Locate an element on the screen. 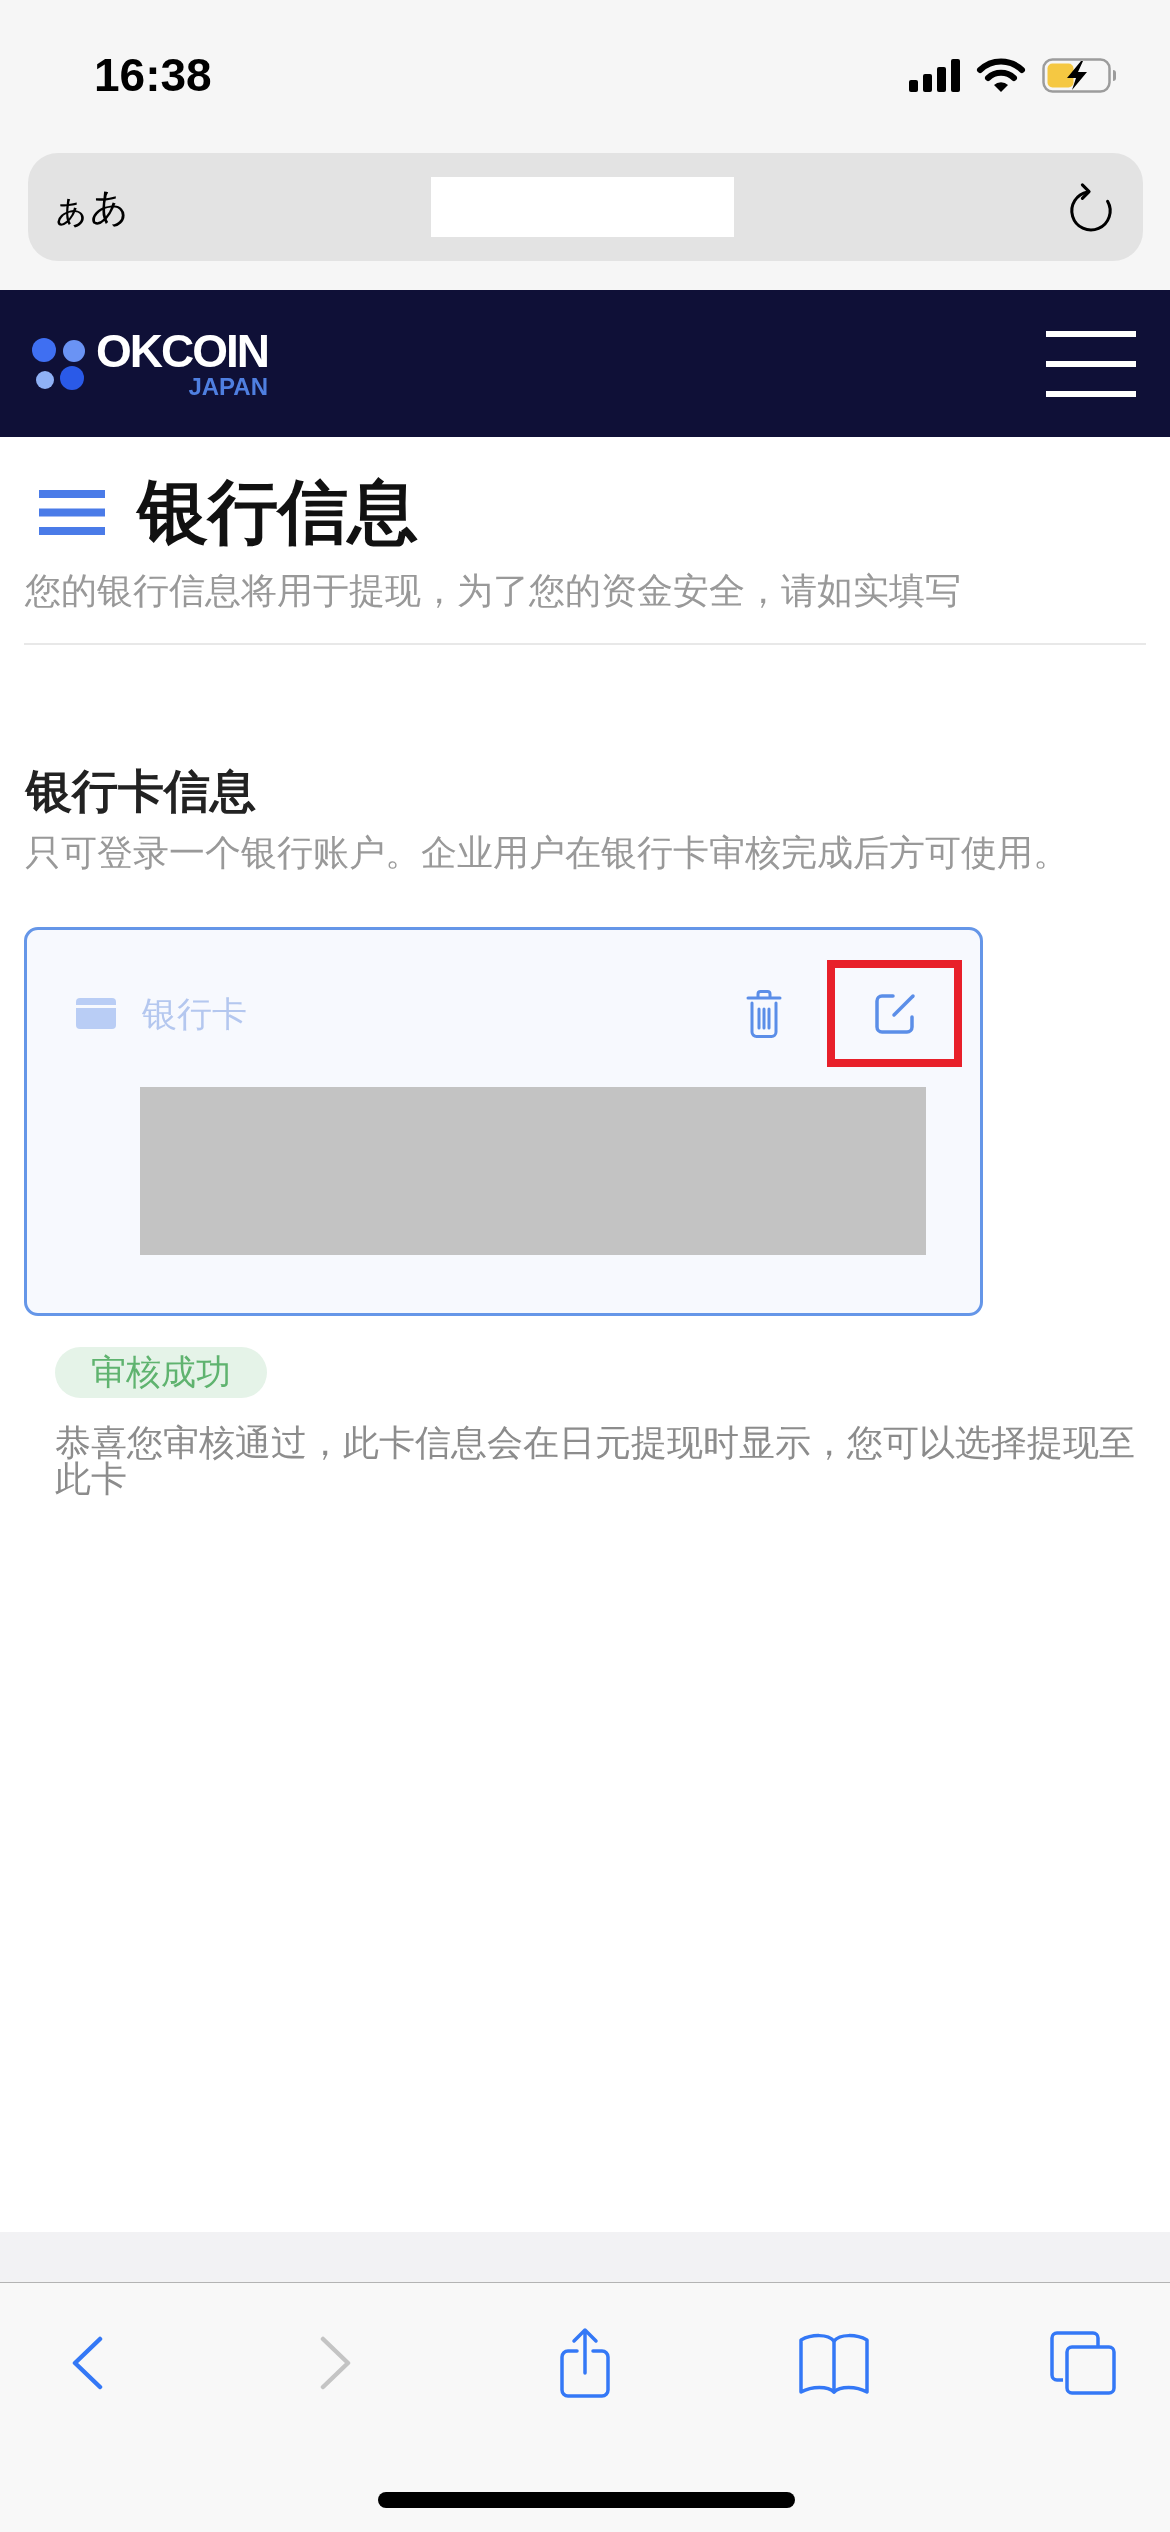  trash-icon is located at coordinates (764, 1013).